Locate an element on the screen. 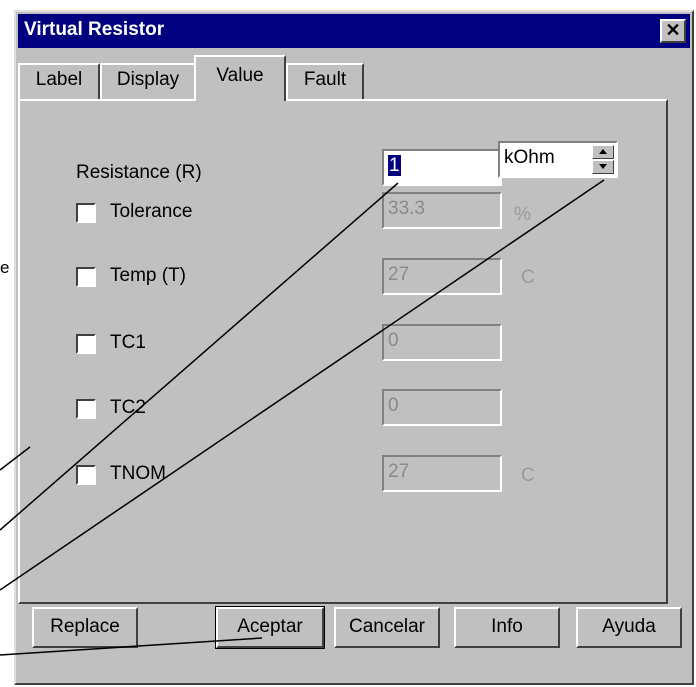 This screenshot has height=687, width=696. resistance-label: Resistance (R) is located at coordinates (139, 172).